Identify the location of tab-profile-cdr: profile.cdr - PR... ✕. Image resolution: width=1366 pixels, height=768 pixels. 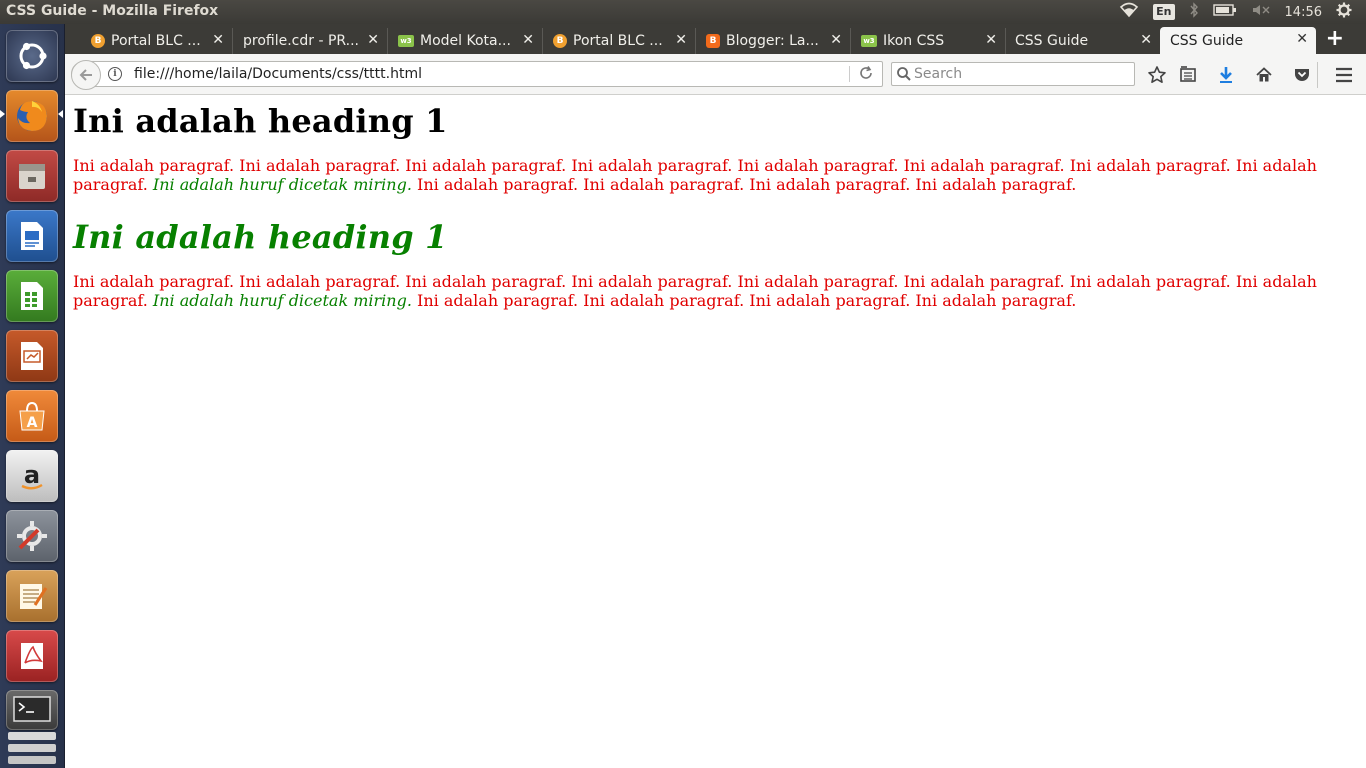
(310, 41).